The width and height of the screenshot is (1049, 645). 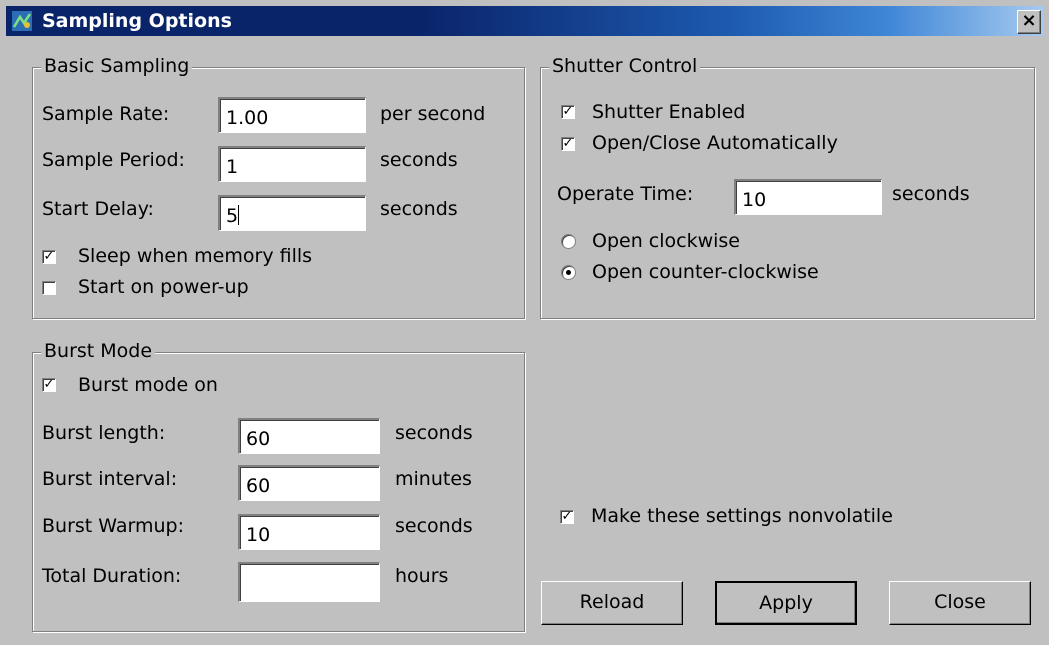 I want to click on sample-rate-label: Sample Rate:, so click(x=106, y=114).